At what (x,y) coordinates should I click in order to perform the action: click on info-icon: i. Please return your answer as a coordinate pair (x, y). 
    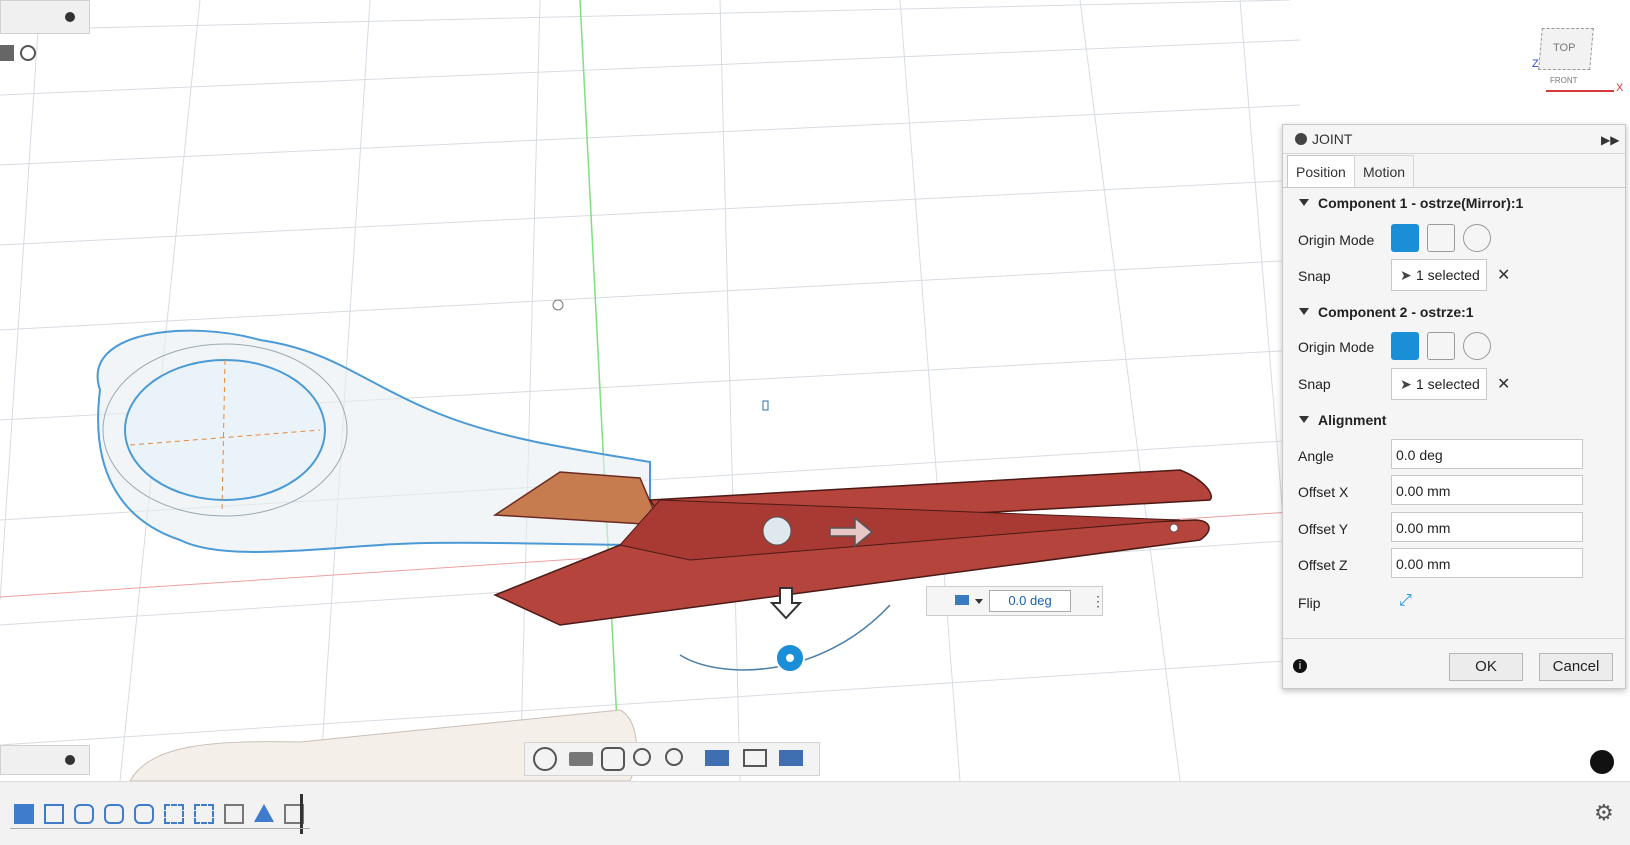
    Looking at the image, I should click on (1300, 666).